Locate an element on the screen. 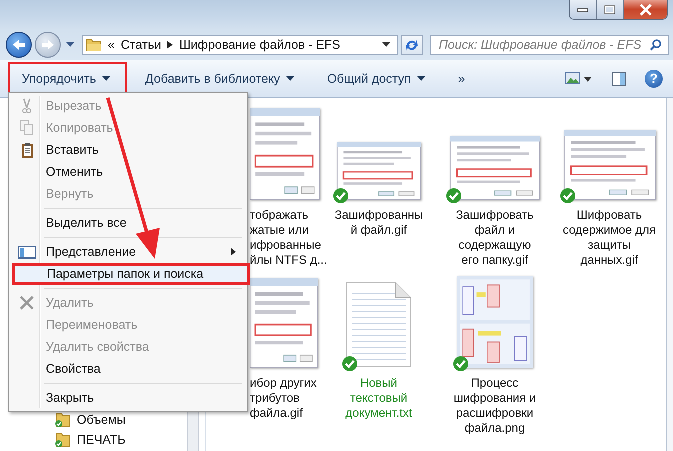  chevron-icon is located at coordinates (170, 45).